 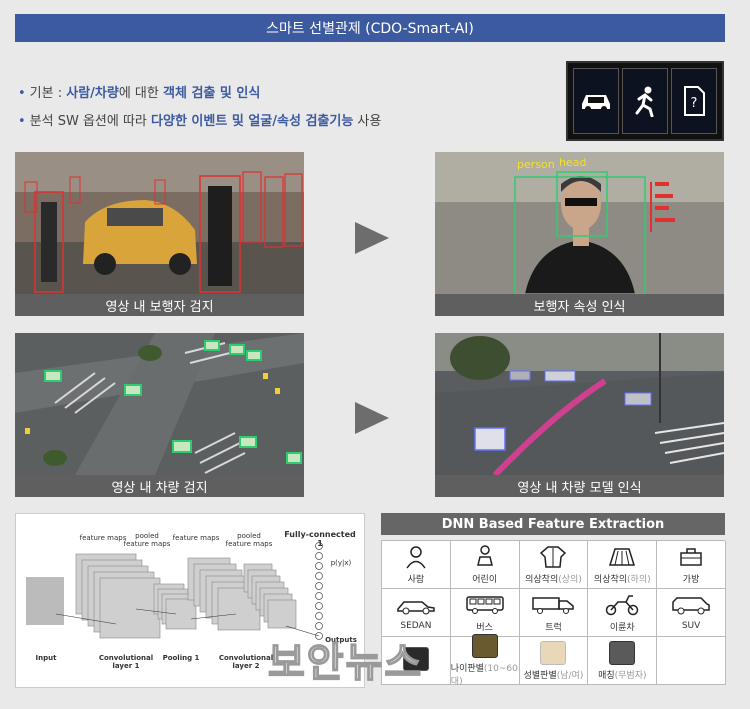 I want to click on cnn-label-fc: Fully-connected 1, so click(x=320, y=539).